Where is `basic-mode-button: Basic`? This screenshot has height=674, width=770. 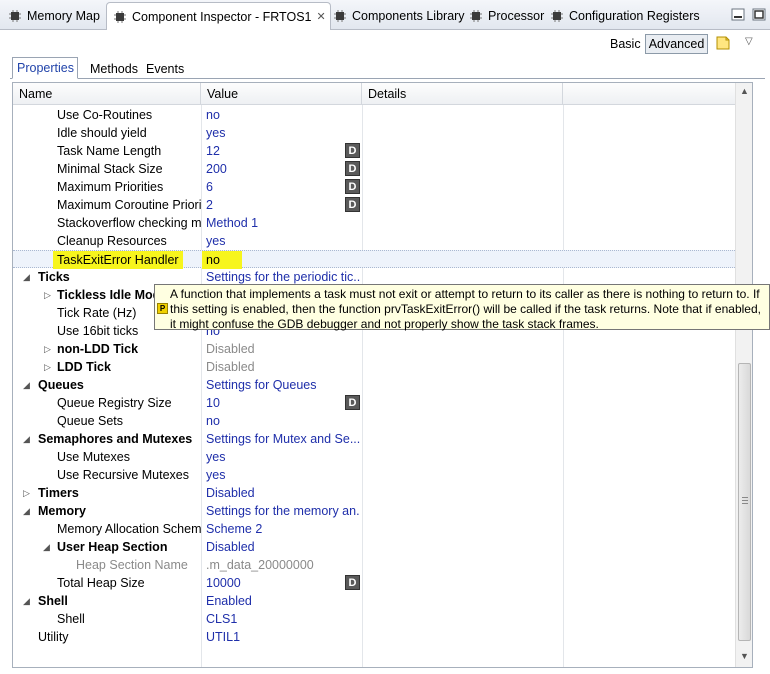 basic-mode-button: Basic is located at coordinates (625, 44).